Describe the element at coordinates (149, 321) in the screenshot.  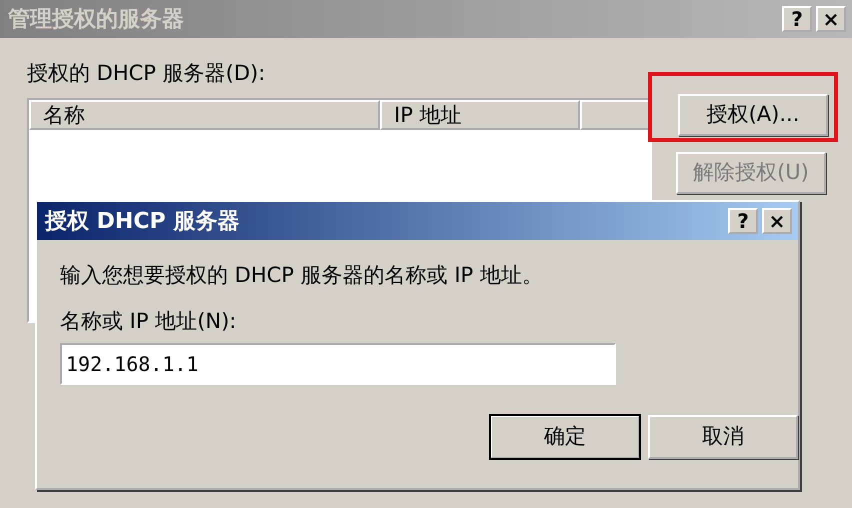
I see `field-label: 名称或 IP 地址(N):` at that location.